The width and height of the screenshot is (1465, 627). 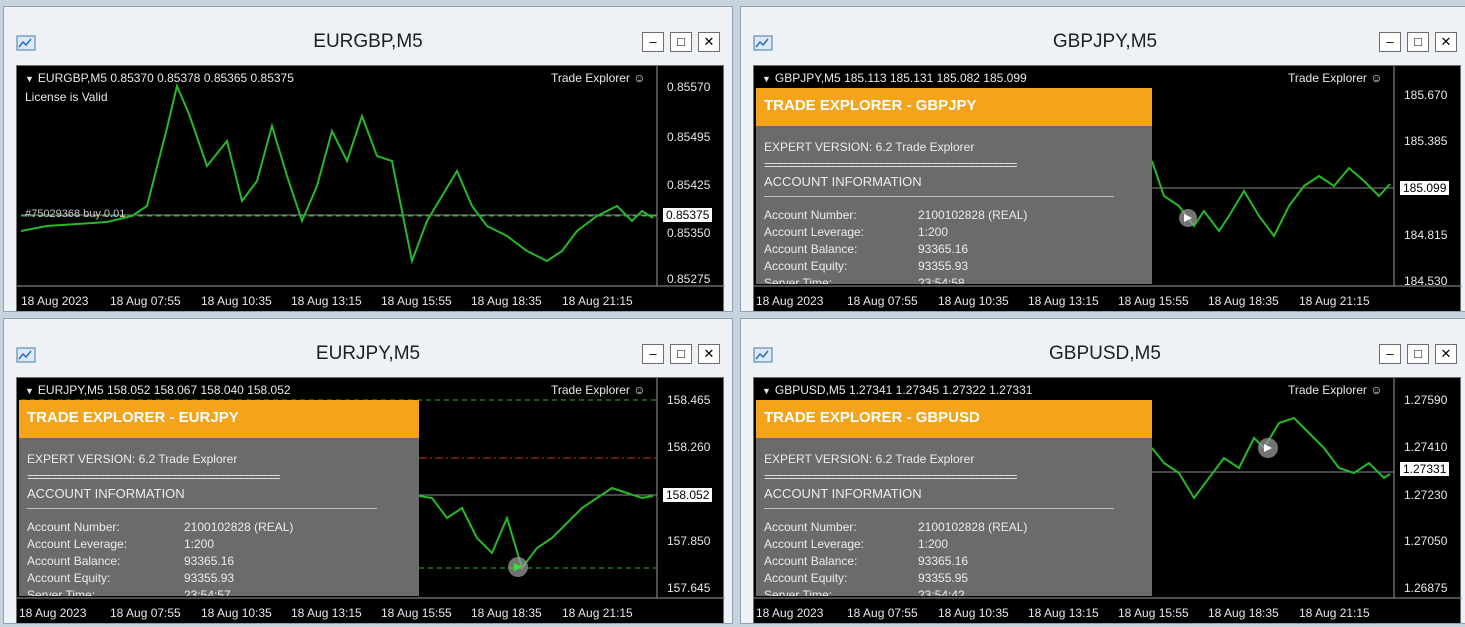 I want to click on price-label: 1.27410, so click(x=1426, y=447).